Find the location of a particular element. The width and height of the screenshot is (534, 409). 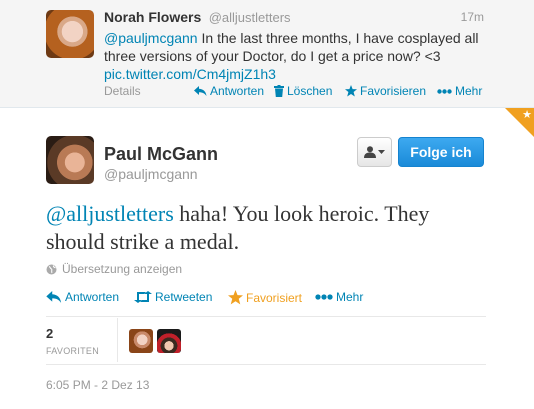

favorite-label: Favorisieren is located at coordinates (393, 91).